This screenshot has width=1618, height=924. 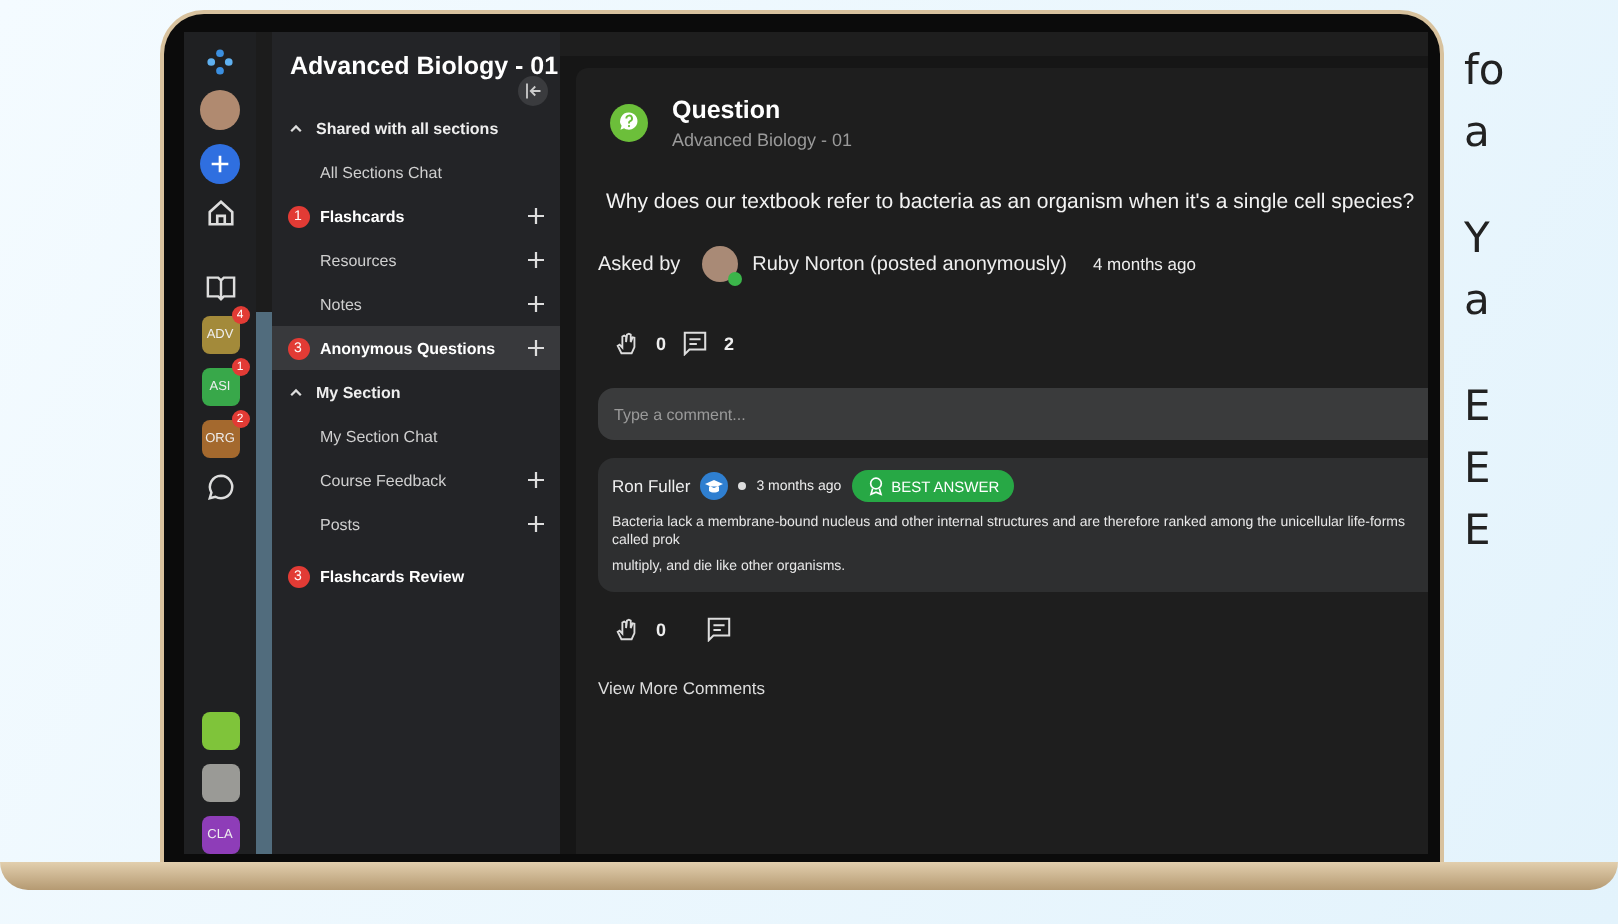 What do you see at coordinates (220, 287) in the screenshot?
I see `book-icon` at bounding box center [220, 287].